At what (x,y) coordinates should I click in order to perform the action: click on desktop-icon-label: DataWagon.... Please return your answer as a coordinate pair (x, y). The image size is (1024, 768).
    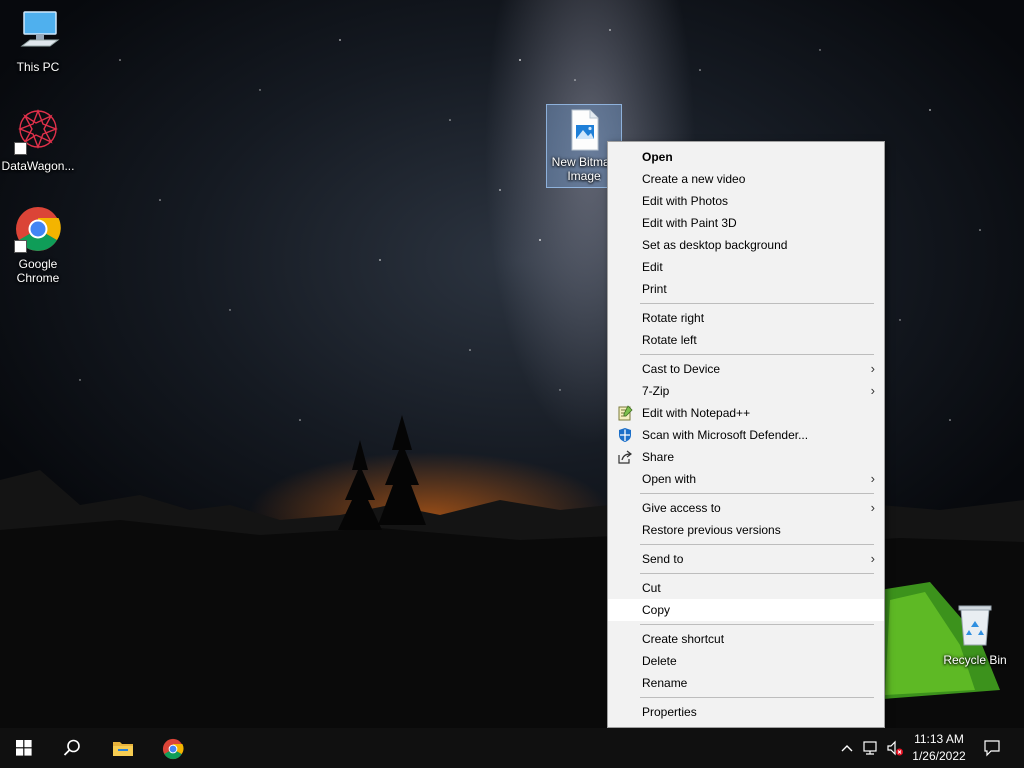
    Looking at the image, I should click on (38, 166).